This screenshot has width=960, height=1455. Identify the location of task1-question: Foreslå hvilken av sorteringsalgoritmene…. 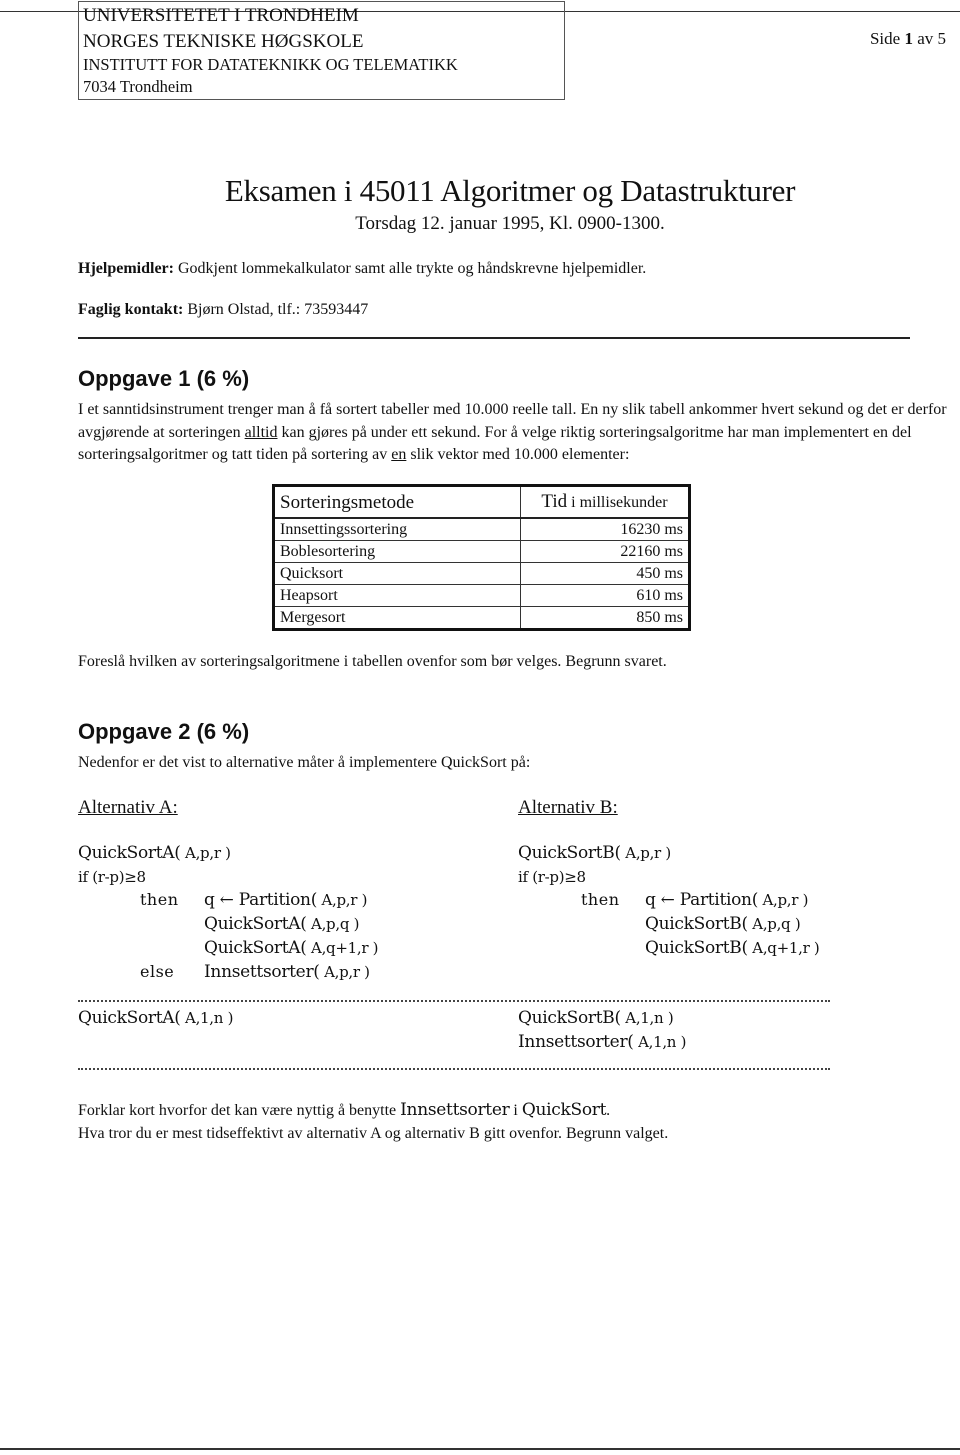
(372, 661).